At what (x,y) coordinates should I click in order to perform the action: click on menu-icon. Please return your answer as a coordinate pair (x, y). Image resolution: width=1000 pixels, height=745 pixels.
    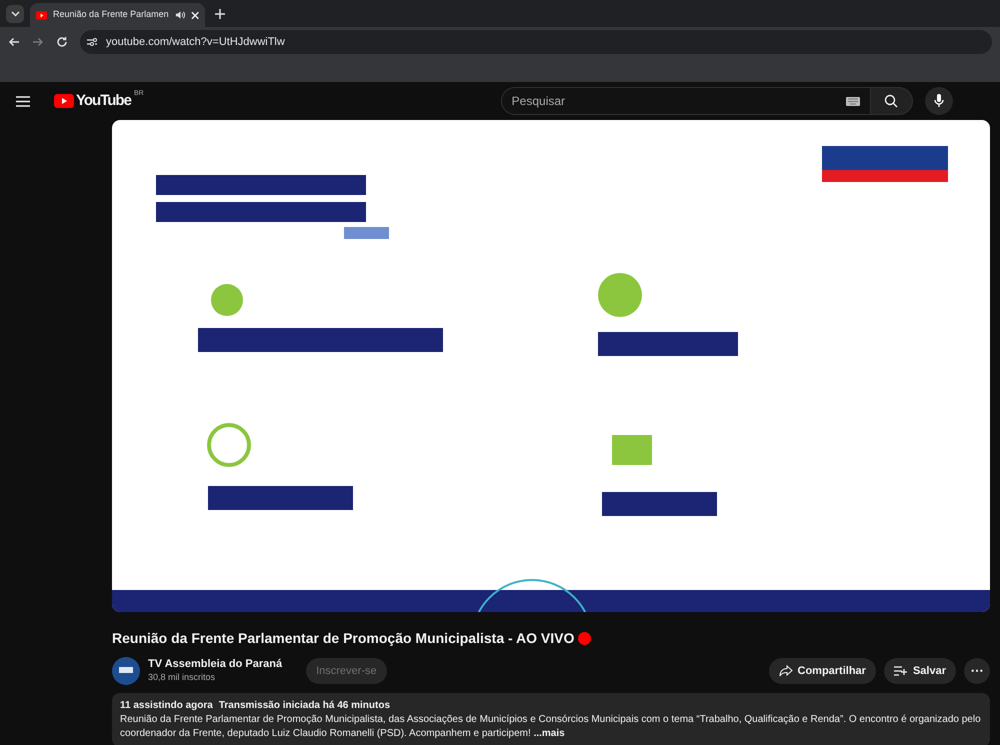
    Looking at the image, I should click on (23, 101).